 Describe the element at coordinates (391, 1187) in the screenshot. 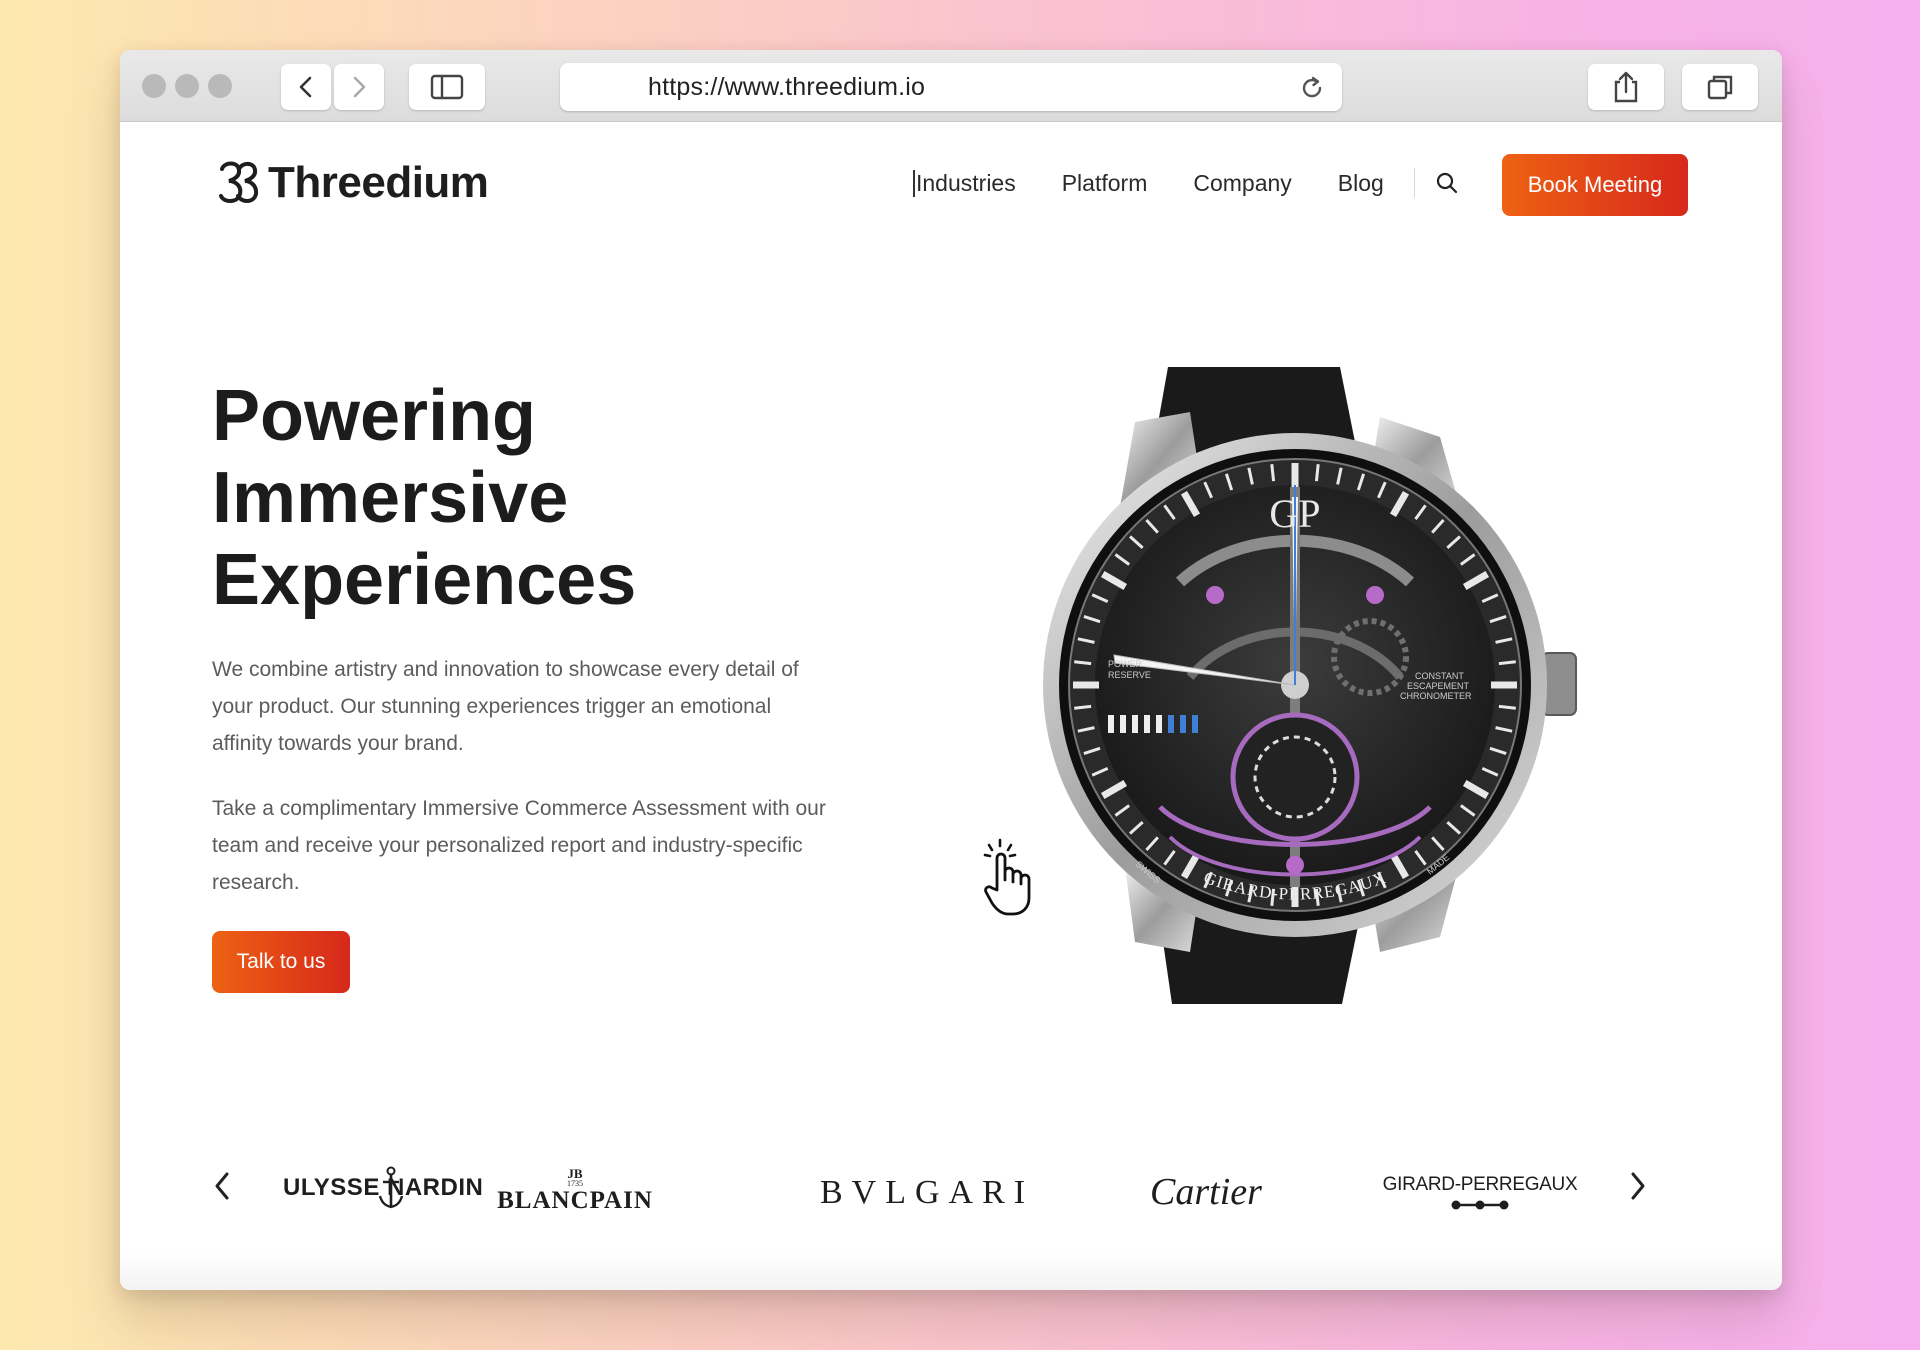

I see `anchor-icon` at that location.